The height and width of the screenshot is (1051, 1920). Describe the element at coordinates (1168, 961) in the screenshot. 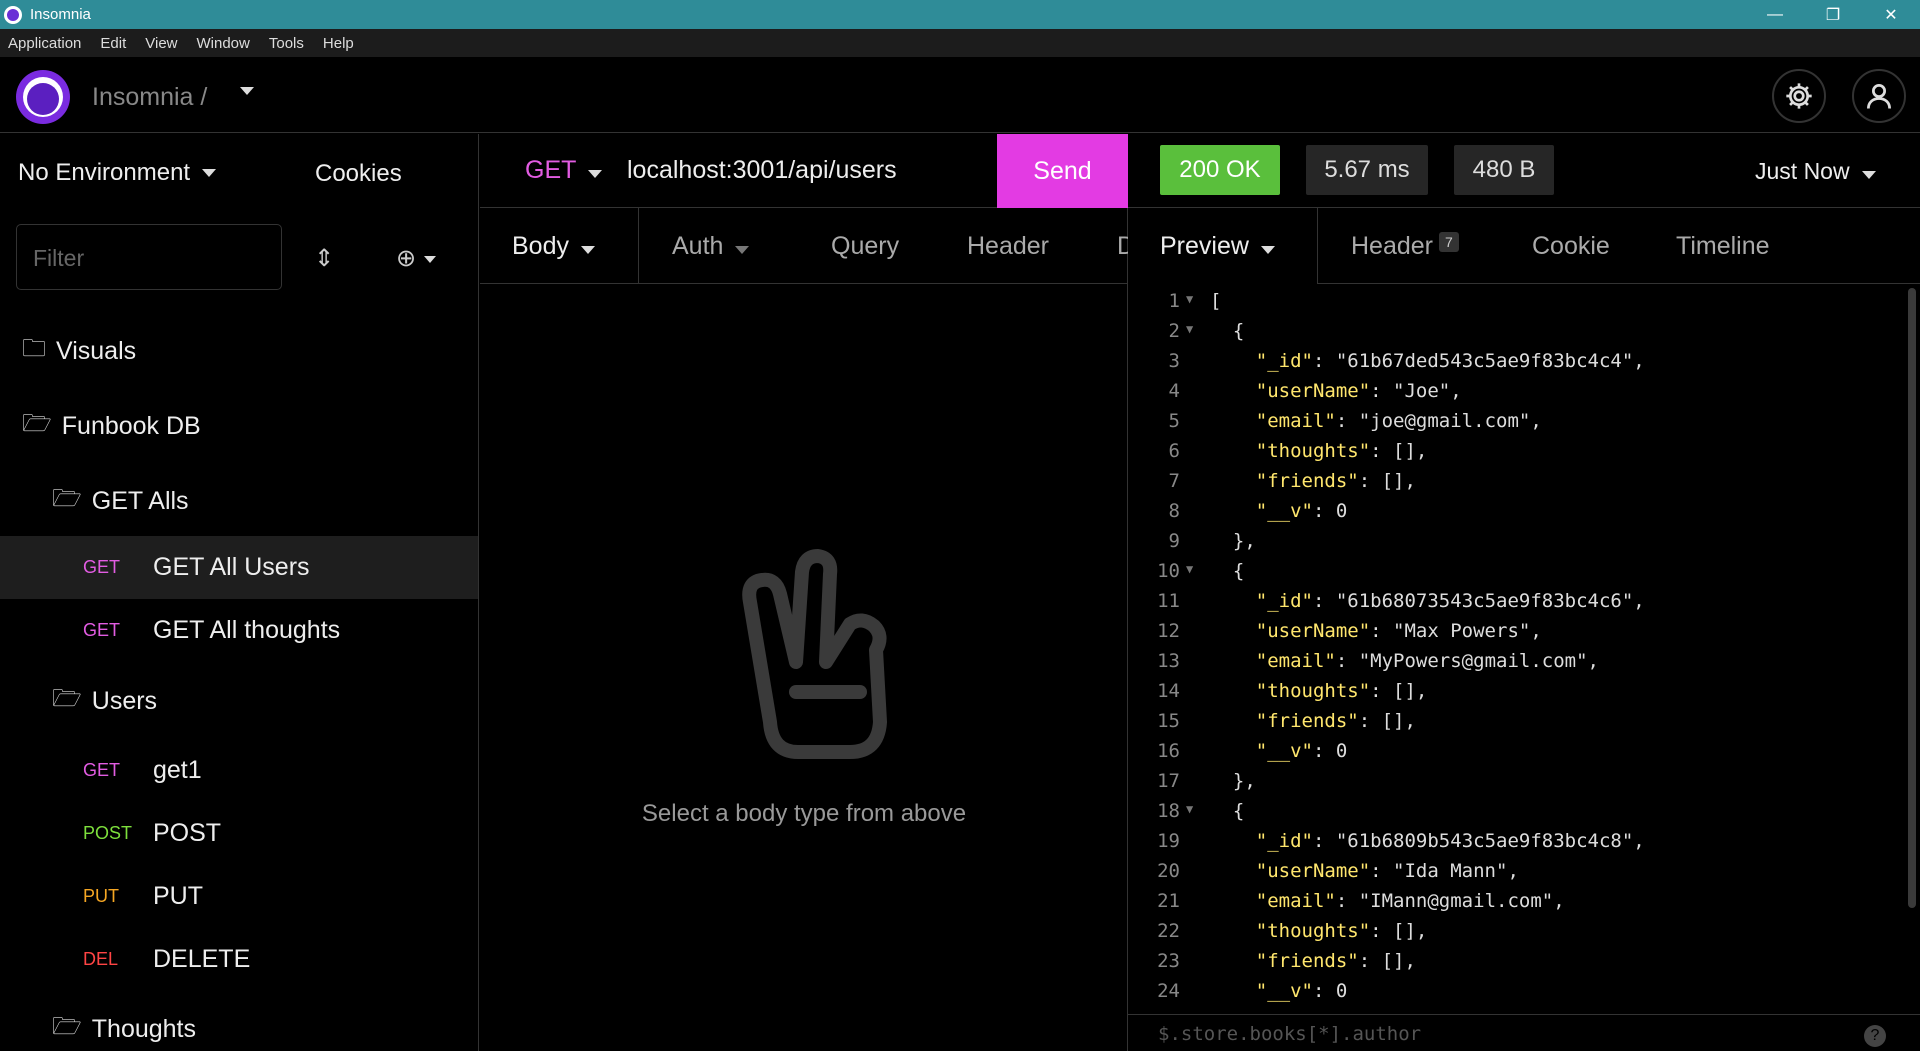

I see `line-number: 23` at that location.